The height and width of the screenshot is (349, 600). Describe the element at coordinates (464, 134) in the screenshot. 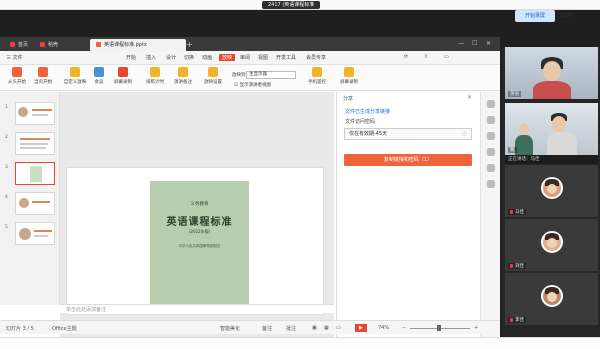

I see `info-icon: ⓘ` at that location.